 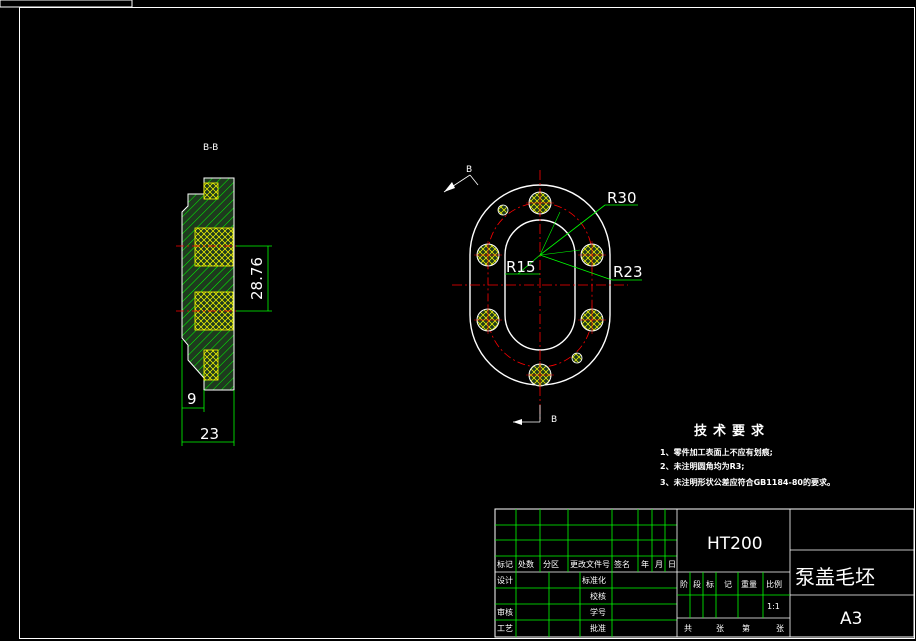 I want to click on stage-header-3: 标, so click(x=710, y=584).